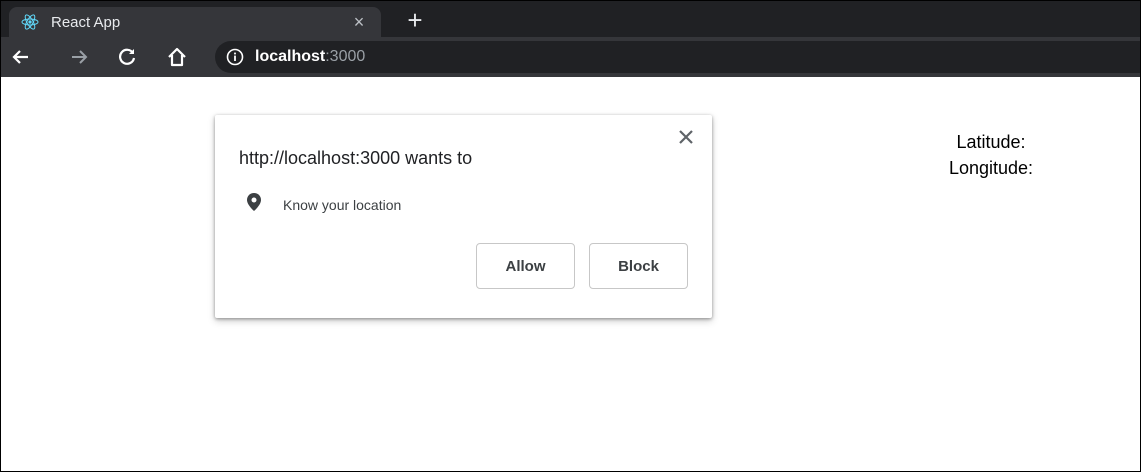 The width and height of the screenshot is (1141, 472). I want to click on browser-toolbar: localhost:3000, so click(570, 57).